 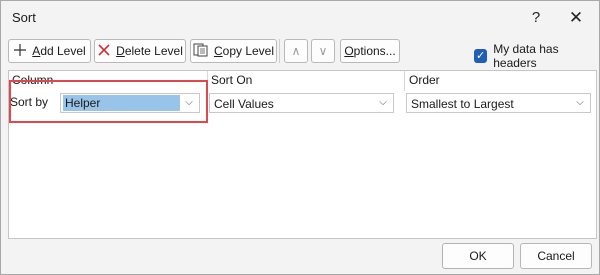 I want to click on copy-icon, so click(x=201, y=51).